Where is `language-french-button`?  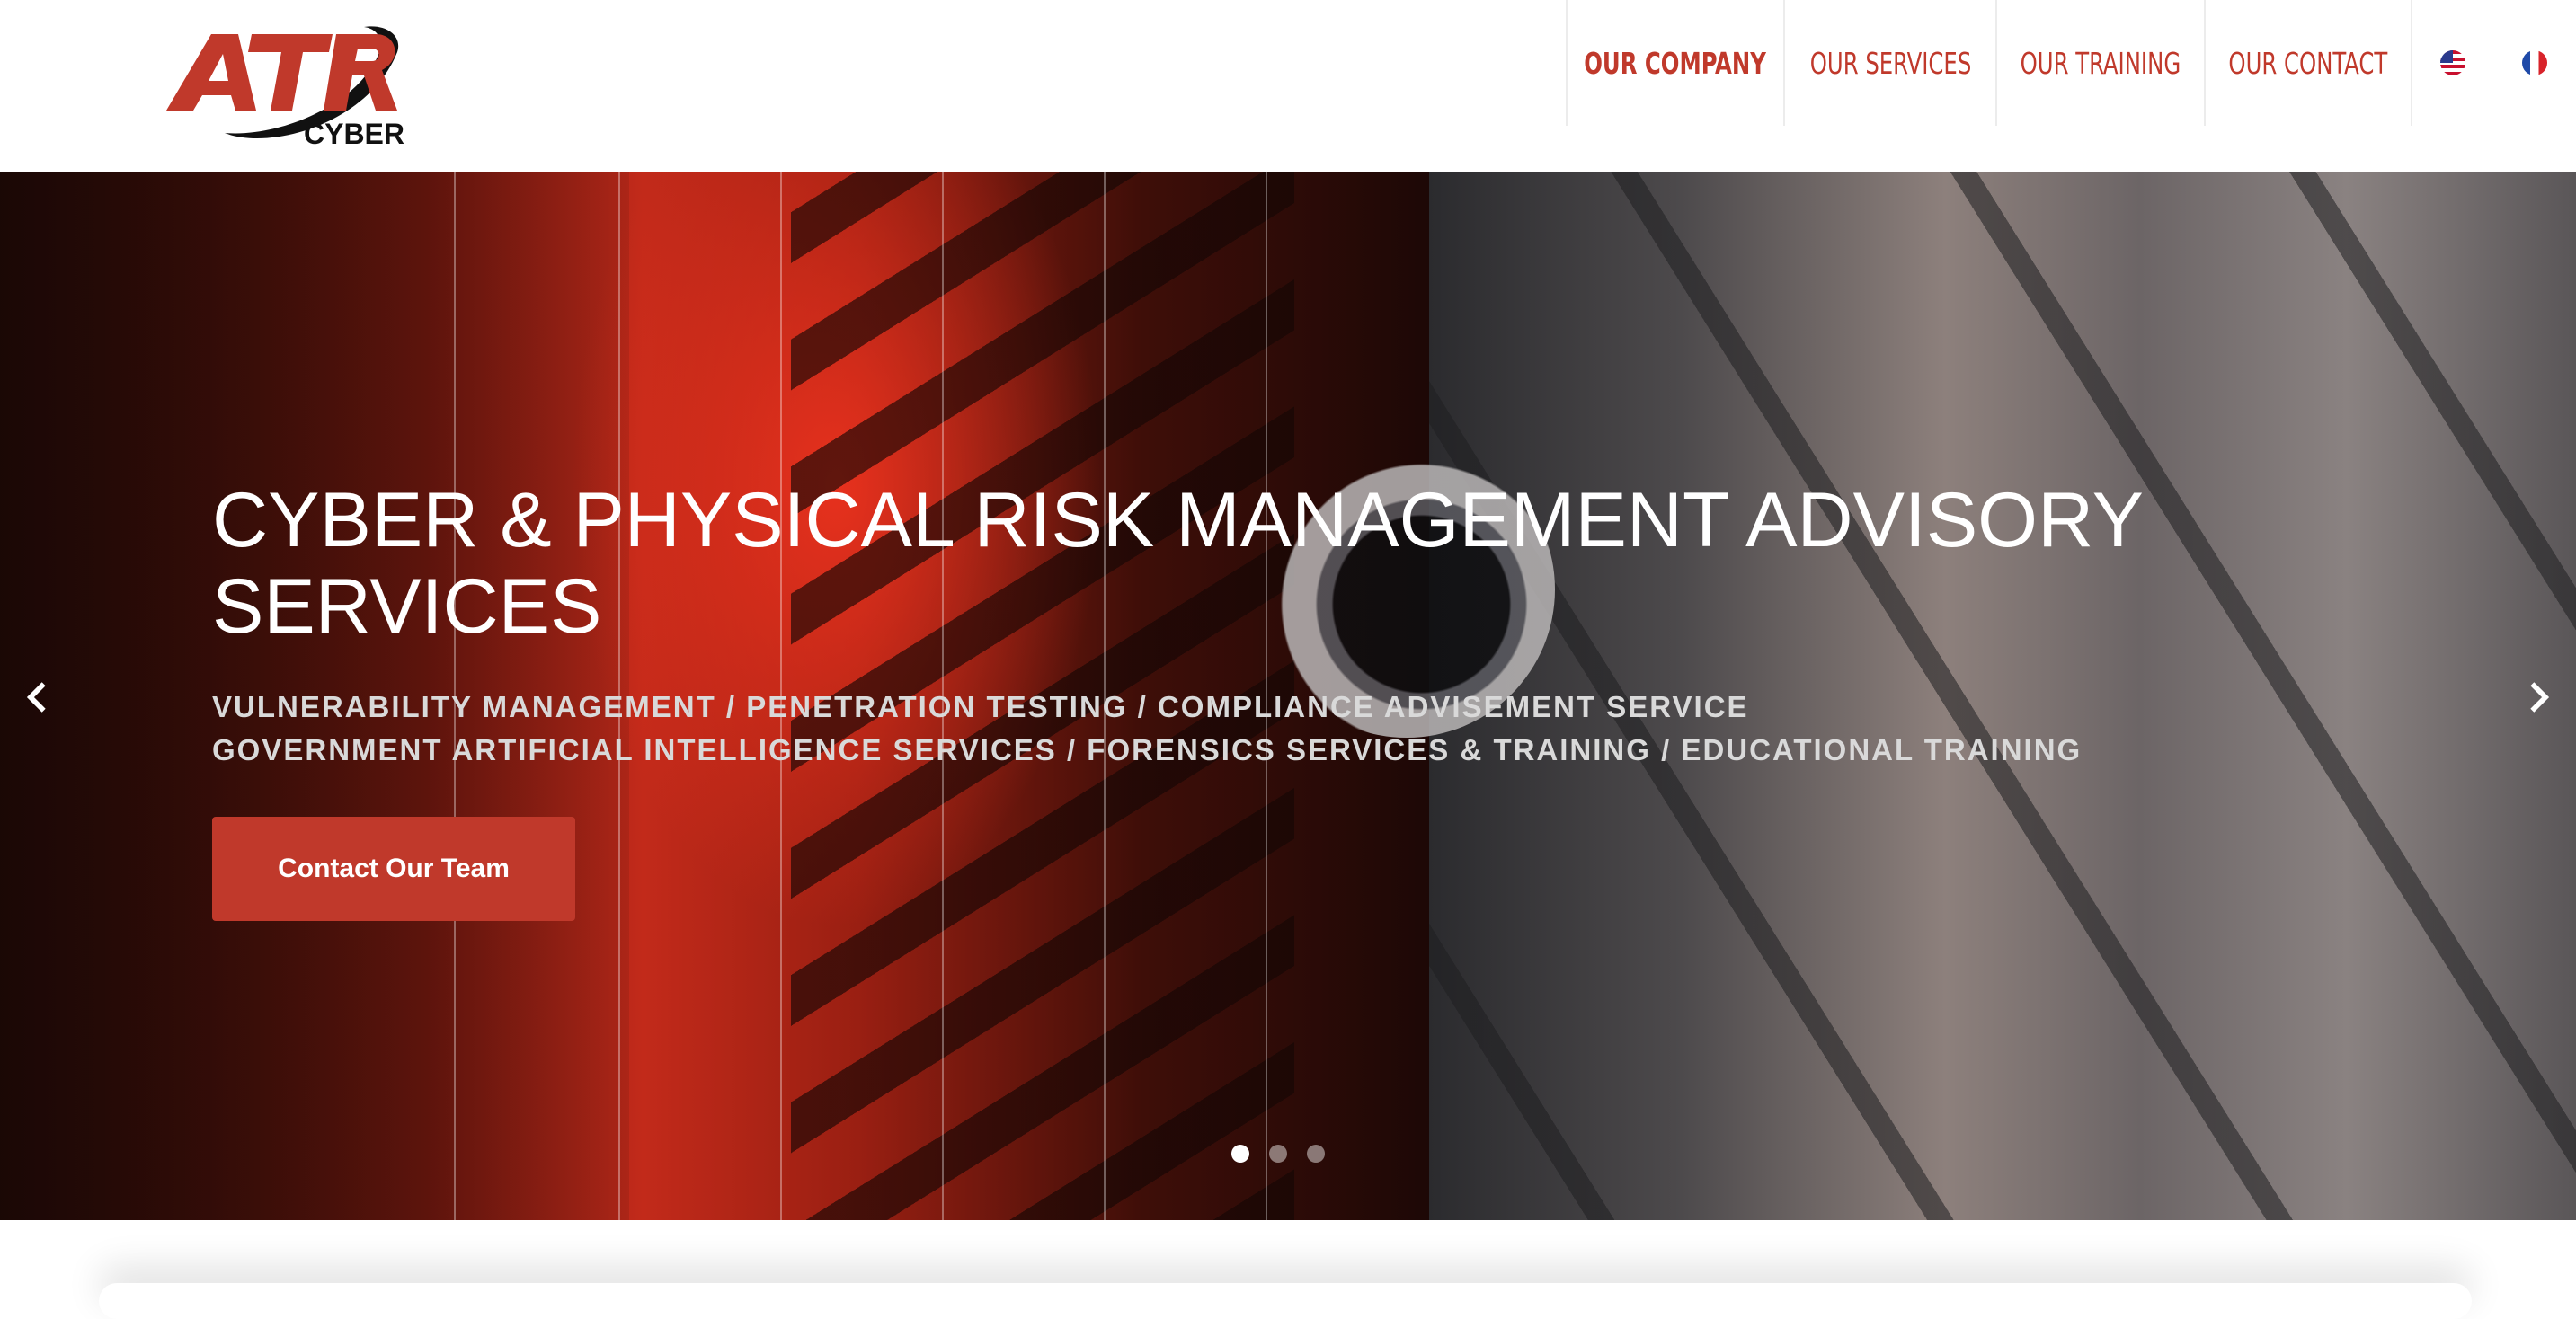 language-french-button is located at coordinates (2534, 63).